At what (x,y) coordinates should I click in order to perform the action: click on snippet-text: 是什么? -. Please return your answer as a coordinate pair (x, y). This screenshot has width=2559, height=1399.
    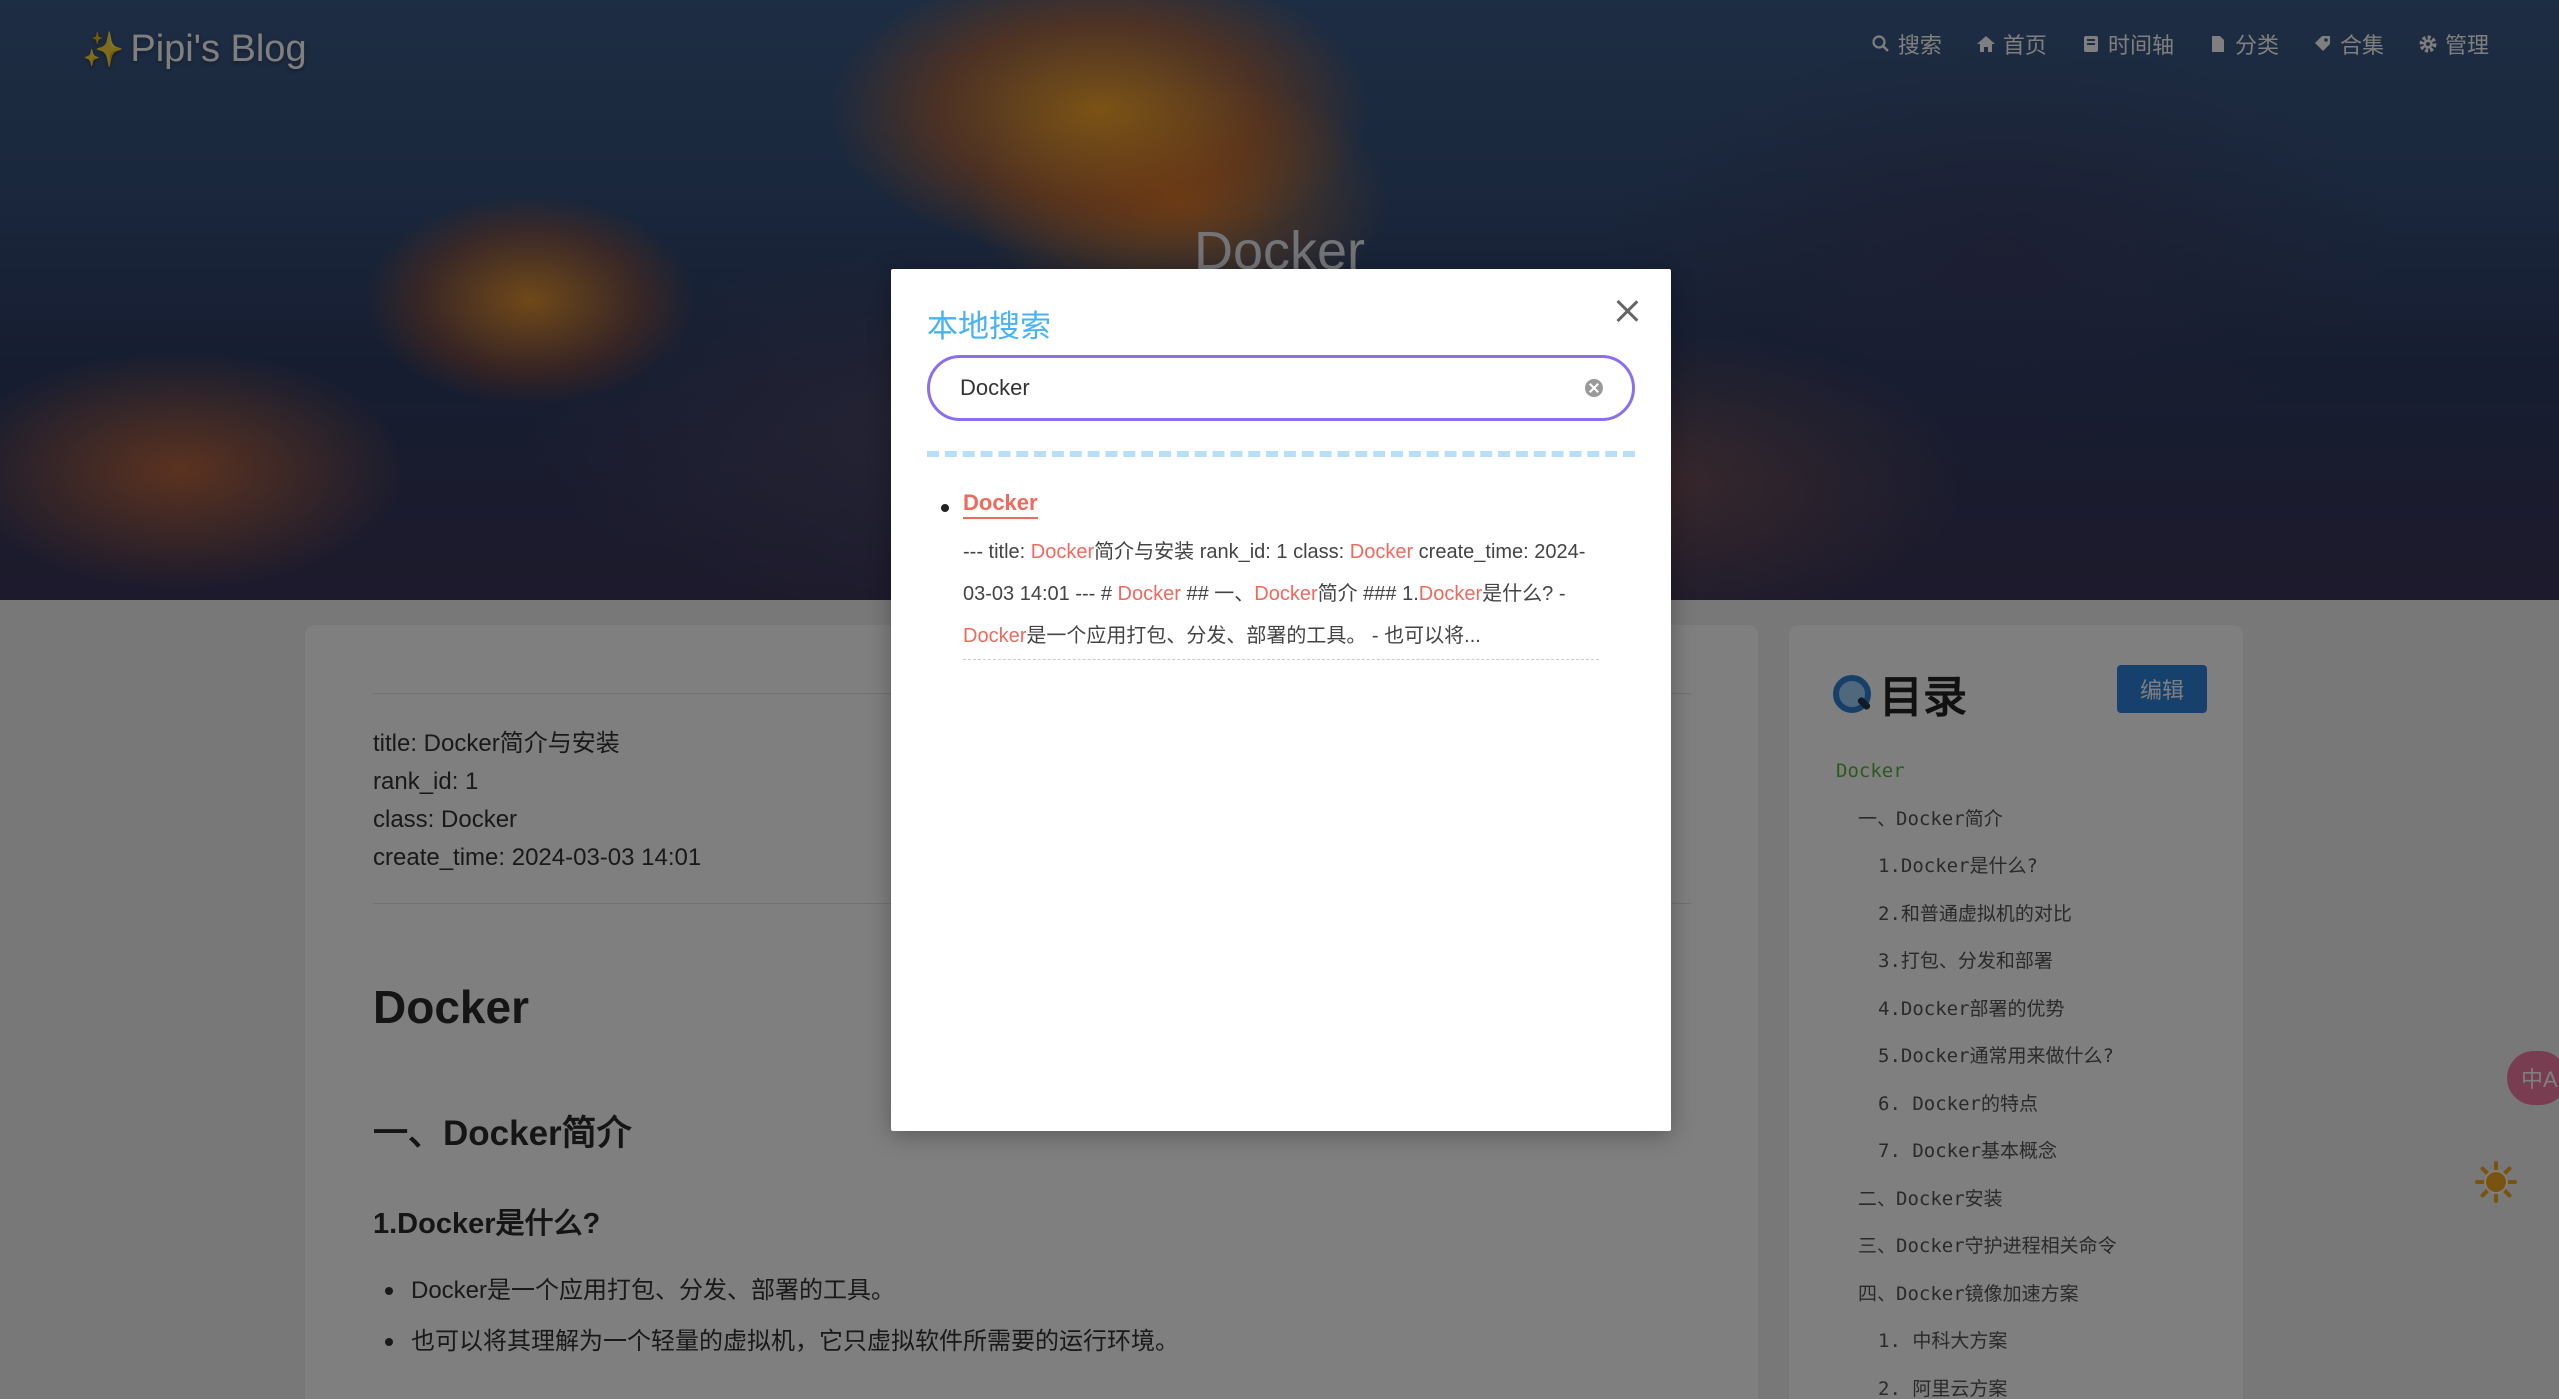
    Looking at the image, I should click on (1524, 594).